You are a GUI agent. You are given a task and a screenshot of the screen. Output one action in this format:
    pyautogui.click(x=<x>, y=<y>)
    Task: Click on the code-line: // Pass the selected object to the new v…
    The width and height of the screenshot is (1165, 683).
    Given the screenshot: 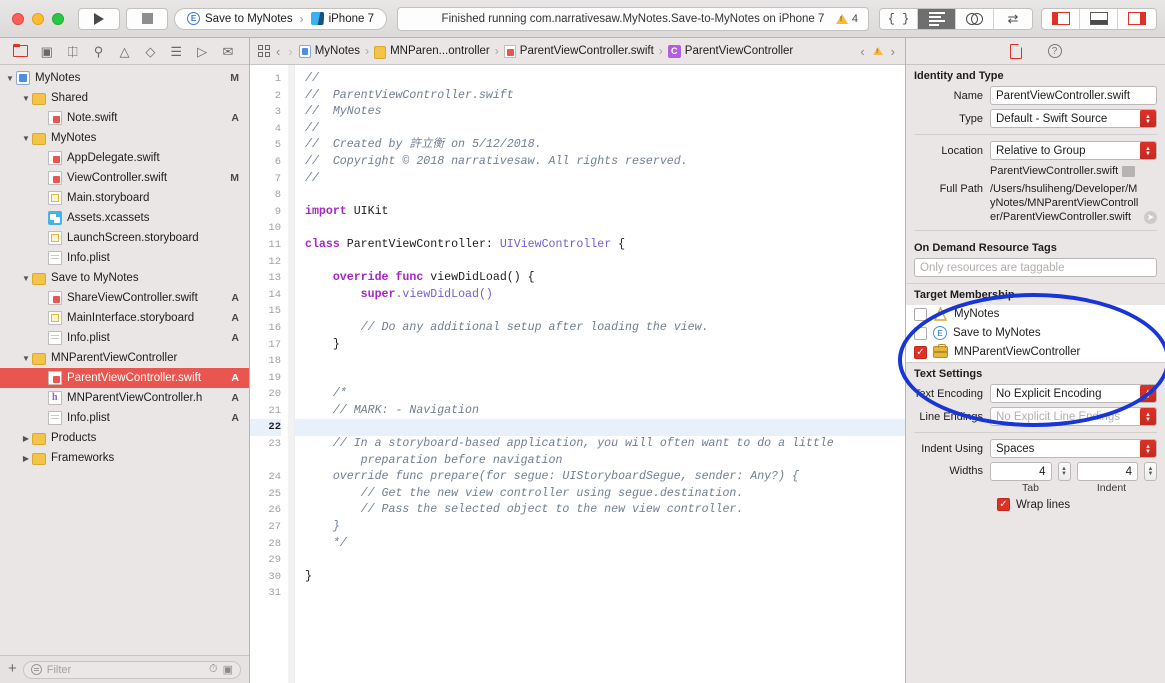 What is the action you would take?
    pyautogui.click(x=605, y=510)
    